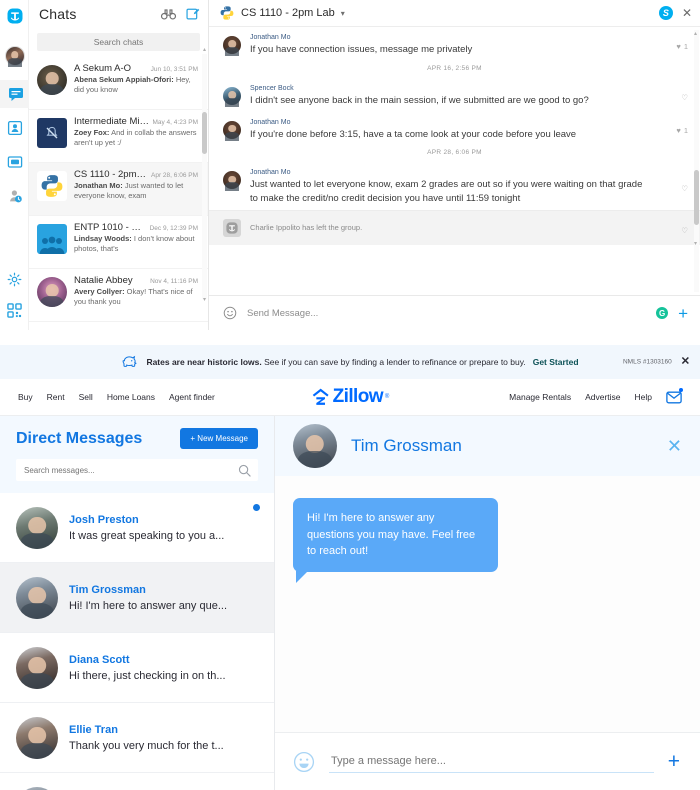 The width and height of the screenshot is (700, 790). Describe the element at coordinates (454, 153) in the screenshot. I see `date-divider: APR 28, 6:06 PM` at that location.